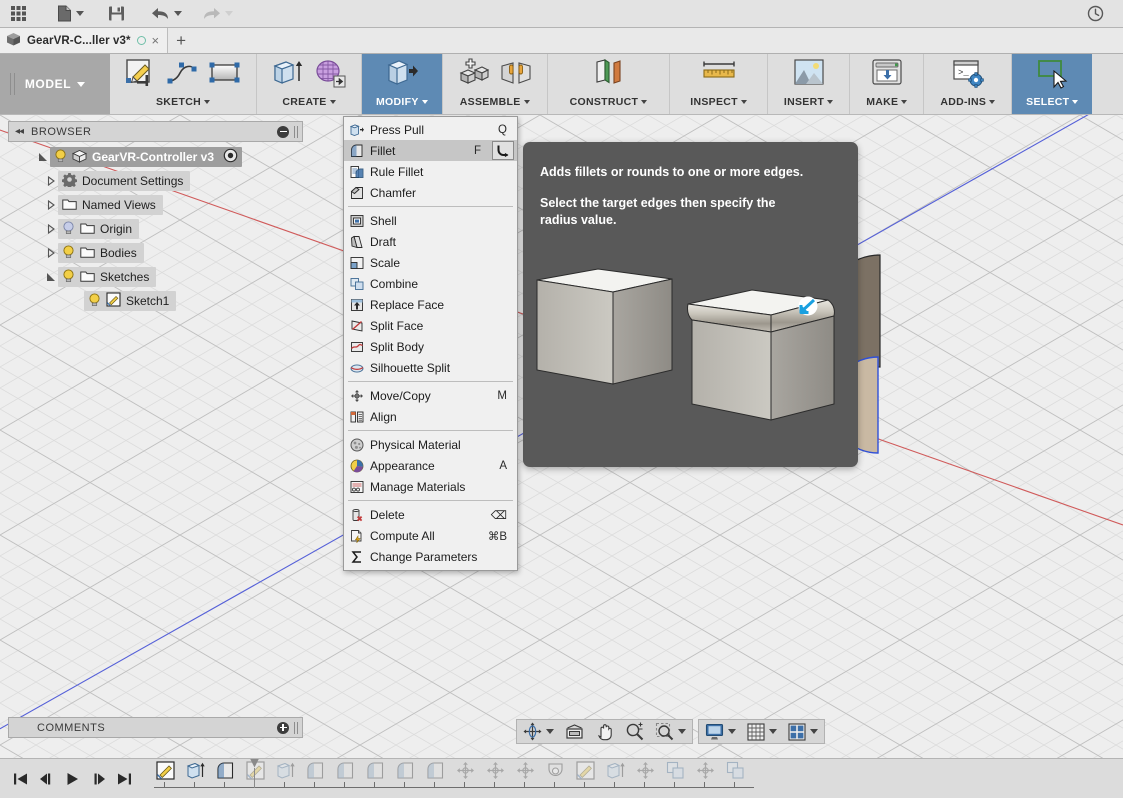  What do you see at coordinates (968, 102) in the screenshot?
I see `ribbon-panel-label-addins: ADD-INS` at bounding box center [968, 102].